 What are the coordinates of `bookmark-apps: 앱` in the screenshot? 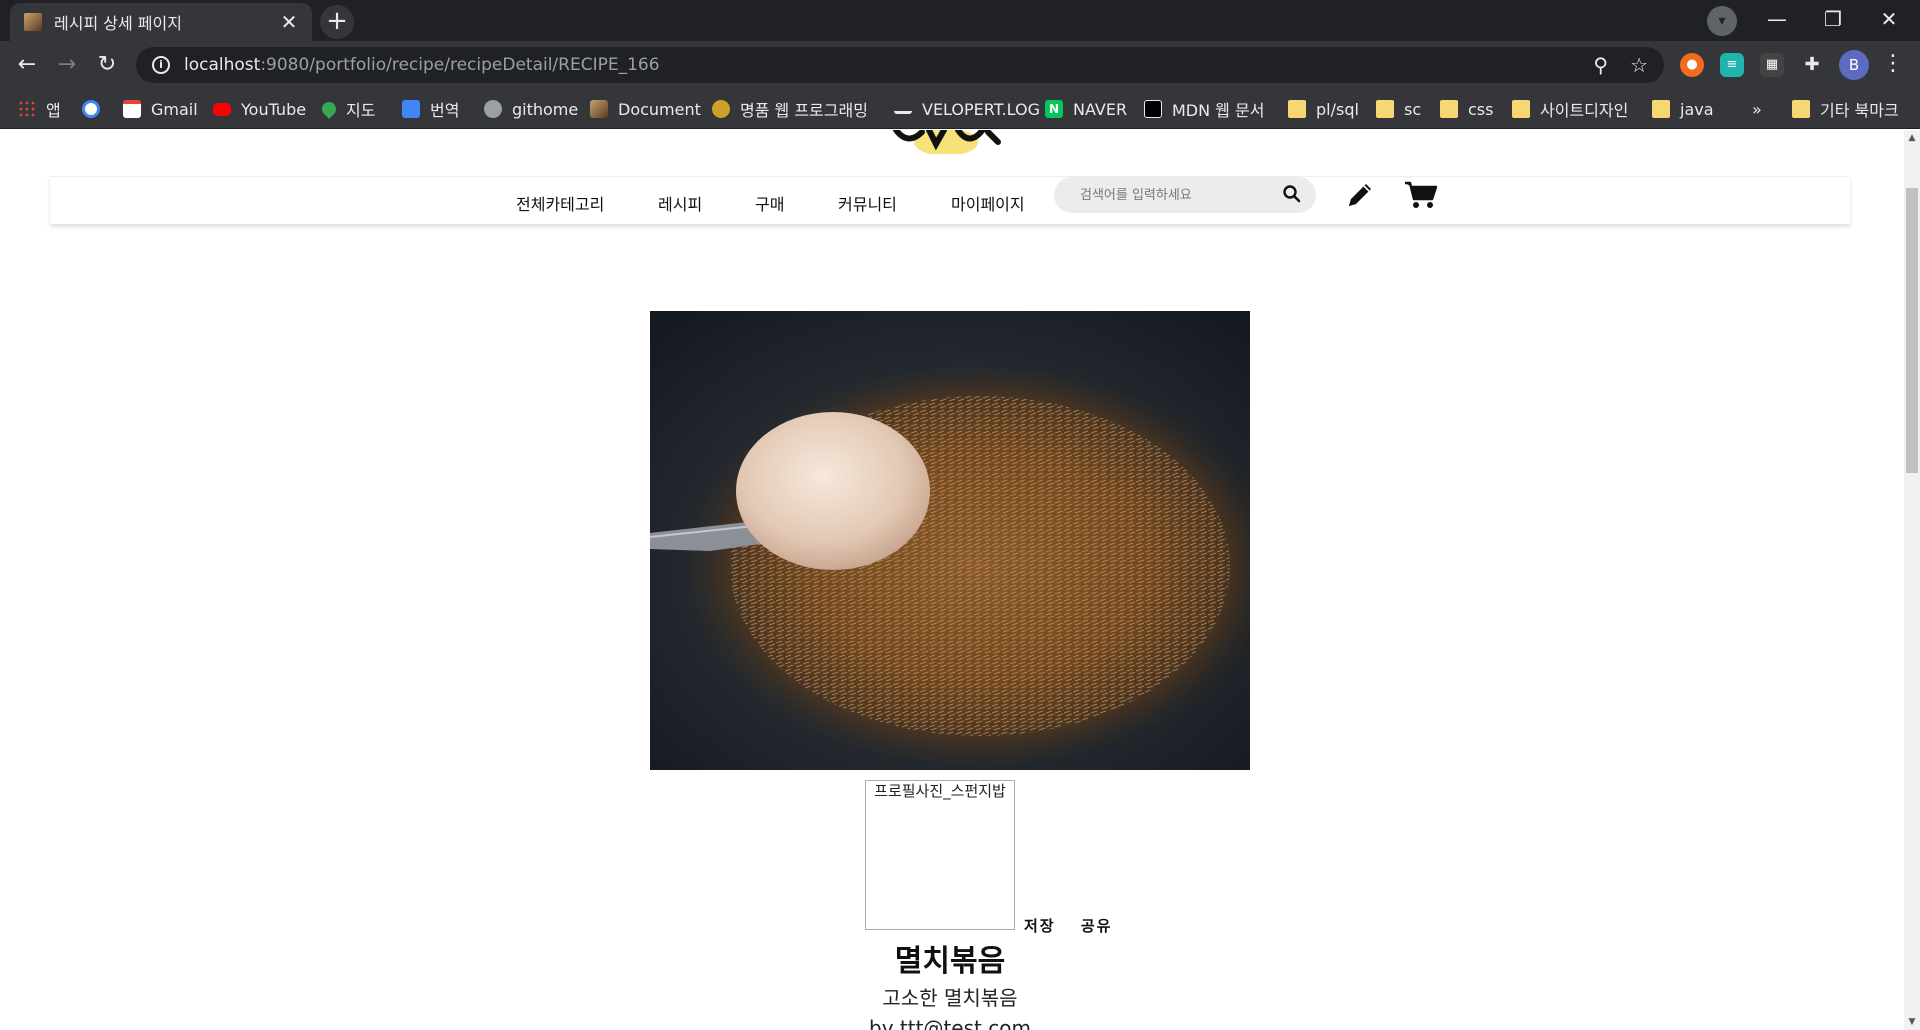 It's located at (39, 109).